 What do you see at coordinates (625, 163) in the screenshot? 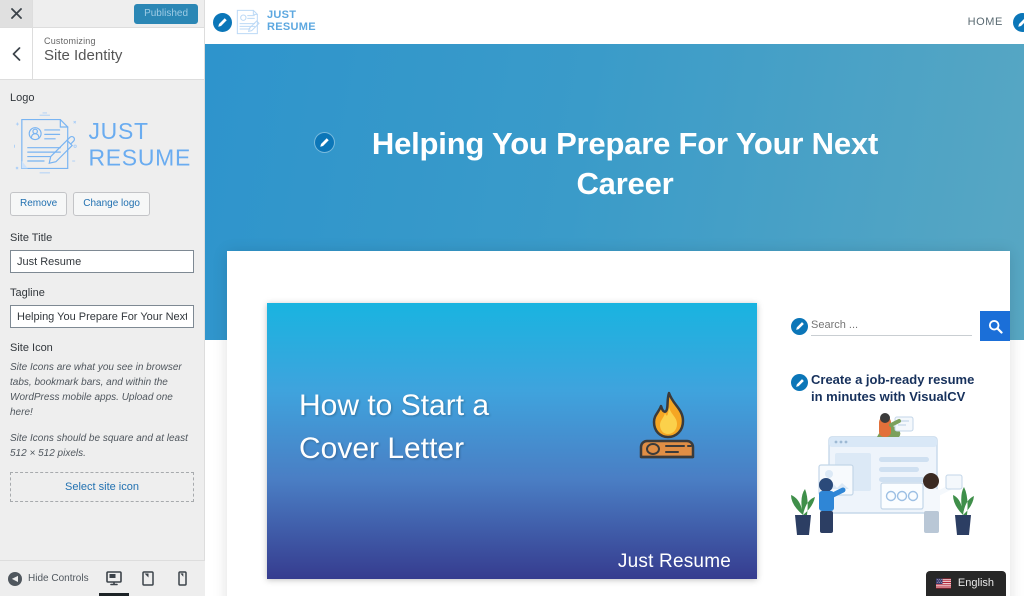
I see `hero-title-text: Helping You Prepare For Your Next Career` at bounding box center [625, 163].